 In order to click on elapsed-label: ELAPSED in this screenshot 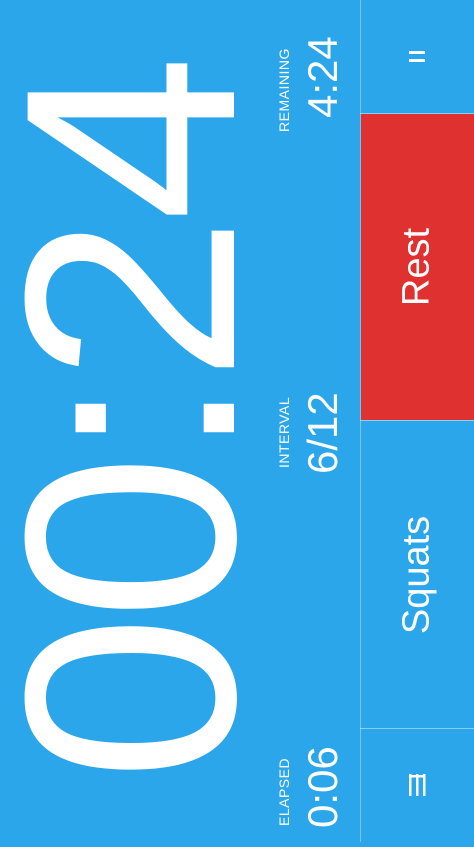, I will do `click(284, 791)`.